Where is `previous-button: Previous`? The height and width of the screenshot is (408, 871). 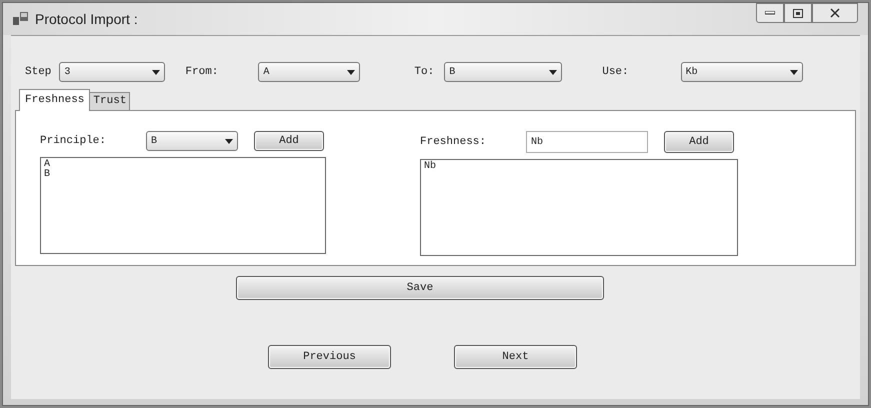
previous-button: Previous is located at coordinates (329, 357).